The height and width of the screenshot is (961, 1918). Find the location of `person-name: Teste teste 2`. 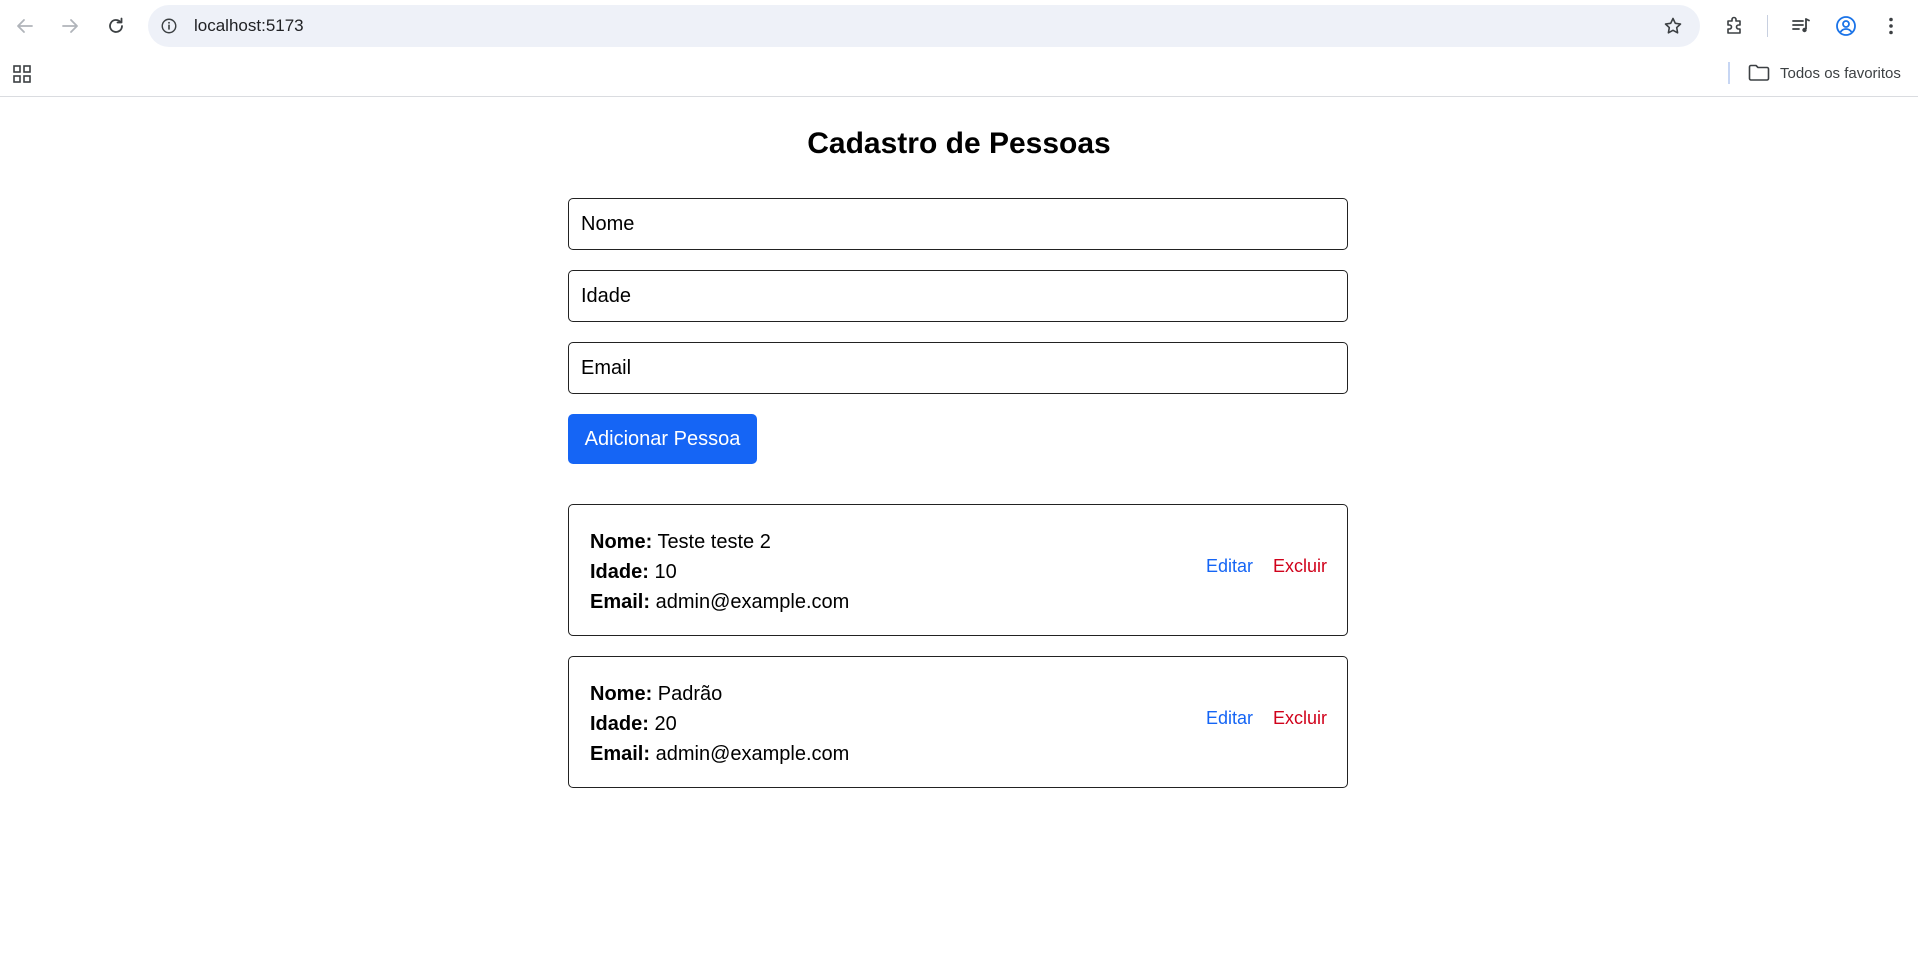

person-name: Teste teste 2 is located at coordinates (714, 542).